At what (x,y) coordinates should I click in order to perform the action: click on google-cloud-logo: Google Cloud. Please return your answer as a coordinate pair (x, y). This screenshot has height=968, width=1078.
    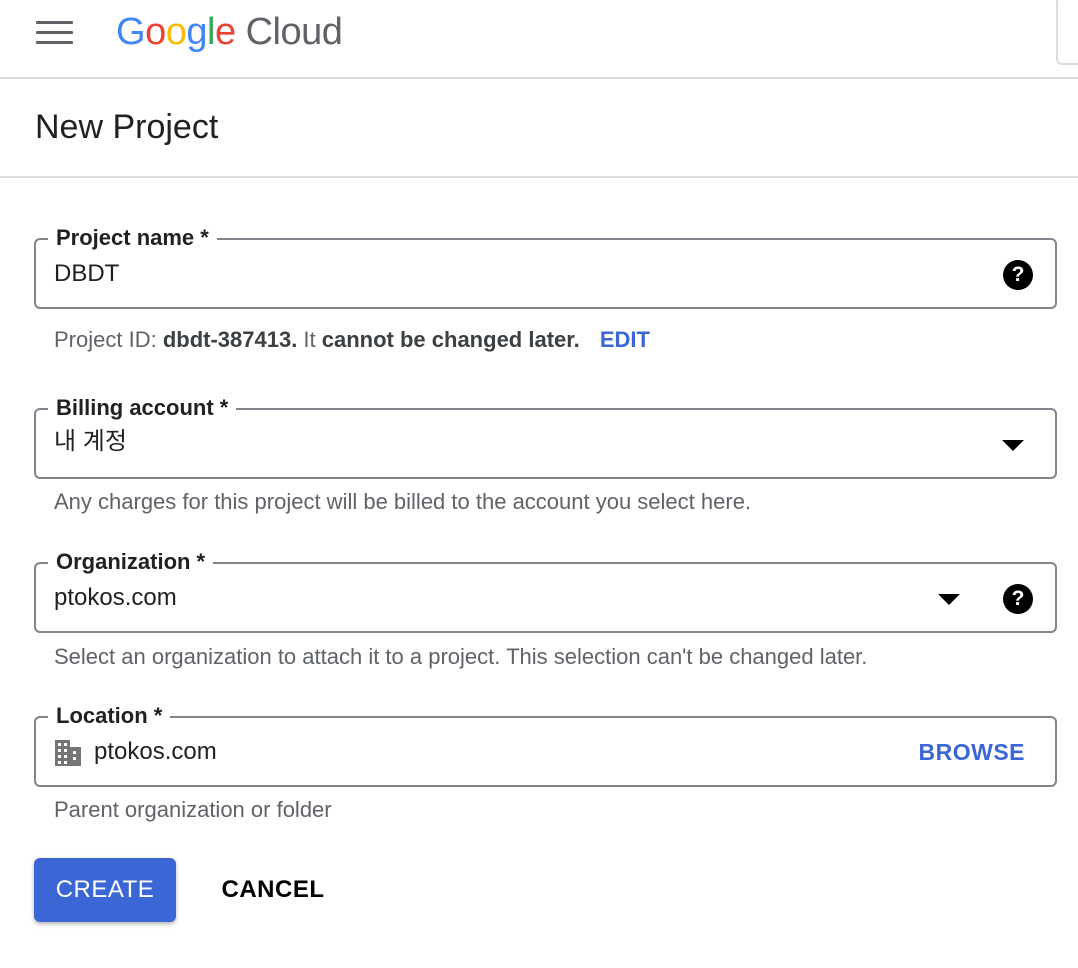
    Looking at the image, I should click on (229, 34).